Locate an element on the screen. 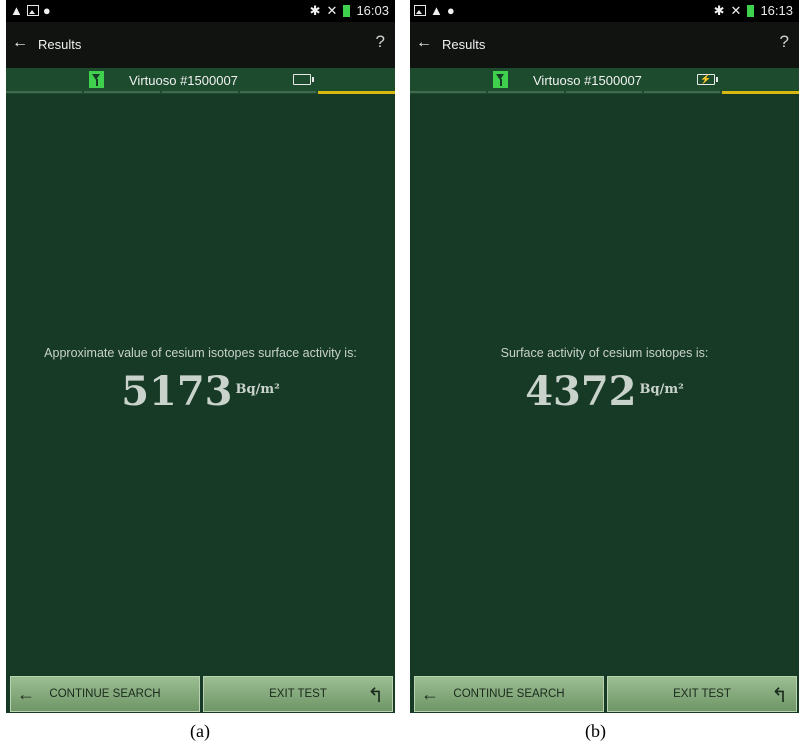  device-bar: Virtuoso #1500007 is located at coordinates (200, 81).